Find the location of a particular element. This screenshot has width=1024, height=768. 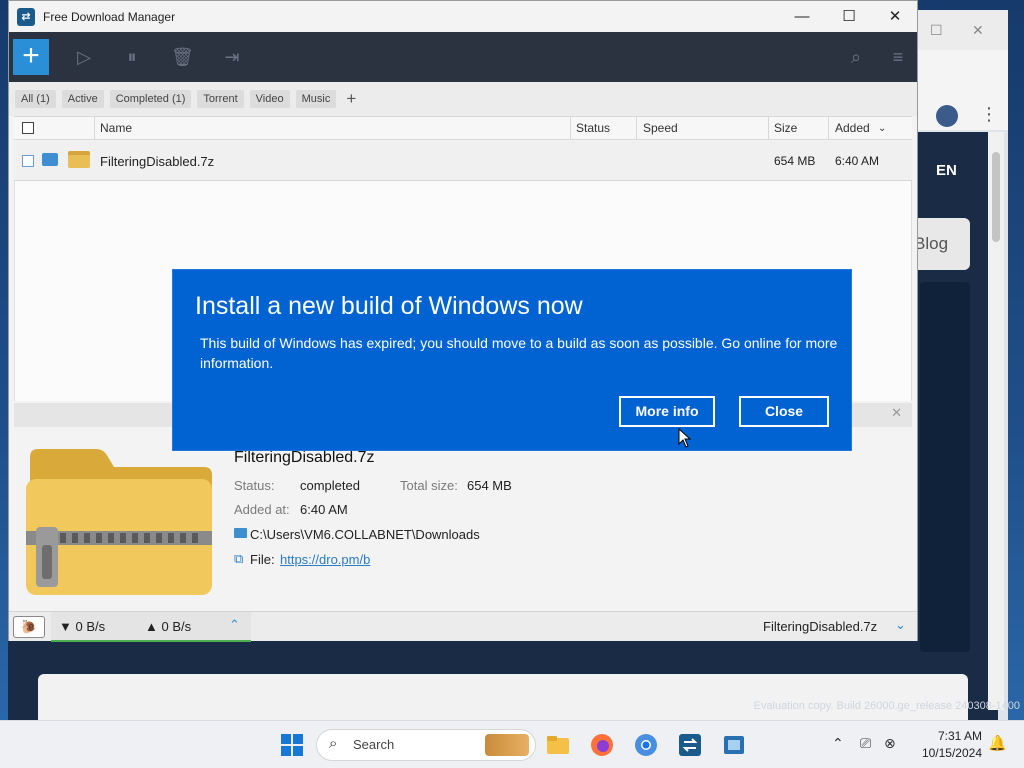

download-row: FilteringDisabled.7z 654 MB 6:40 AM is located at coordinates (463, 161).